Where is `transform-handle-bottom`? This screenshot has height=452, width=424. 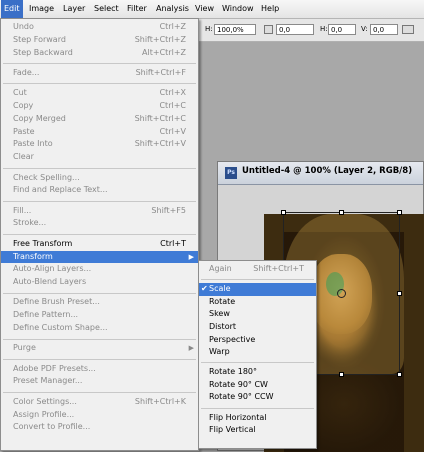 transform-handle-bottom is located at coordinates (341, 374).